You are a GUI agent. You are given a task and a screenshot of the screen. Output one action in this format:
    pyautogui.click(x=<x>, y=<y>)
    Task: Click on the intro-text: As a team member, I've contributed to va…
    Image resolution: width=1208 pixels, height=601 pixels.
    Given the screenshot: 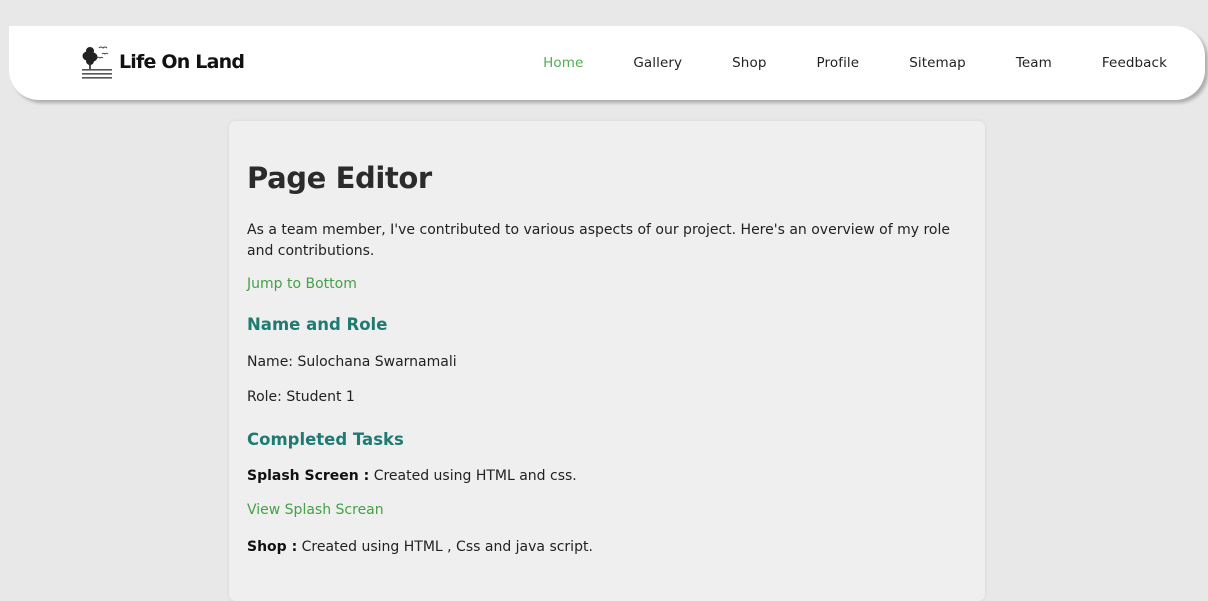 What is the action you would take?
    pyautogui.click(x=598, y=240)
    